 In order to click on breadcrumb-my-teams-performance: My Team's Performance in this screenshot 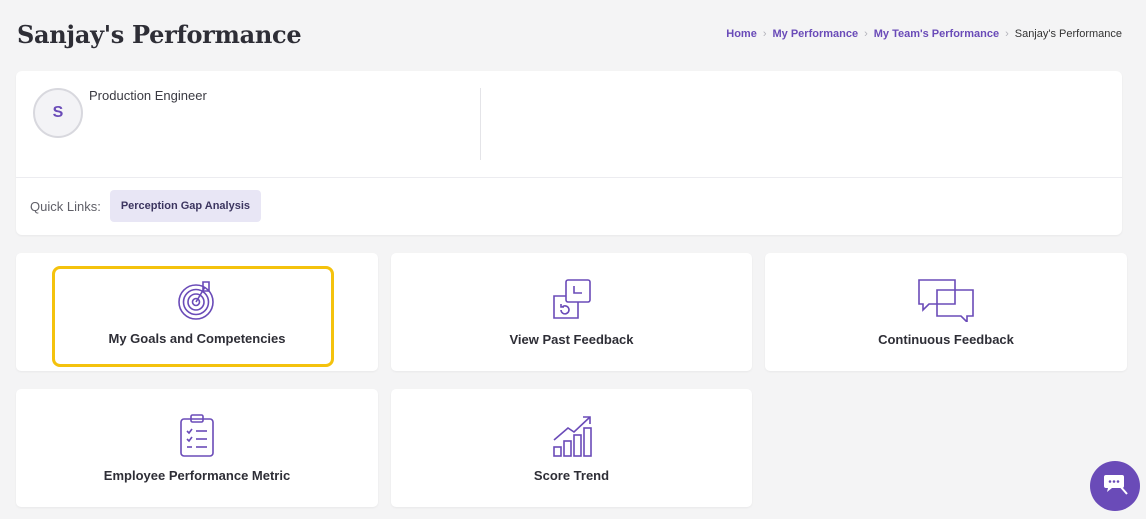, I will do `click(936, 34)`.